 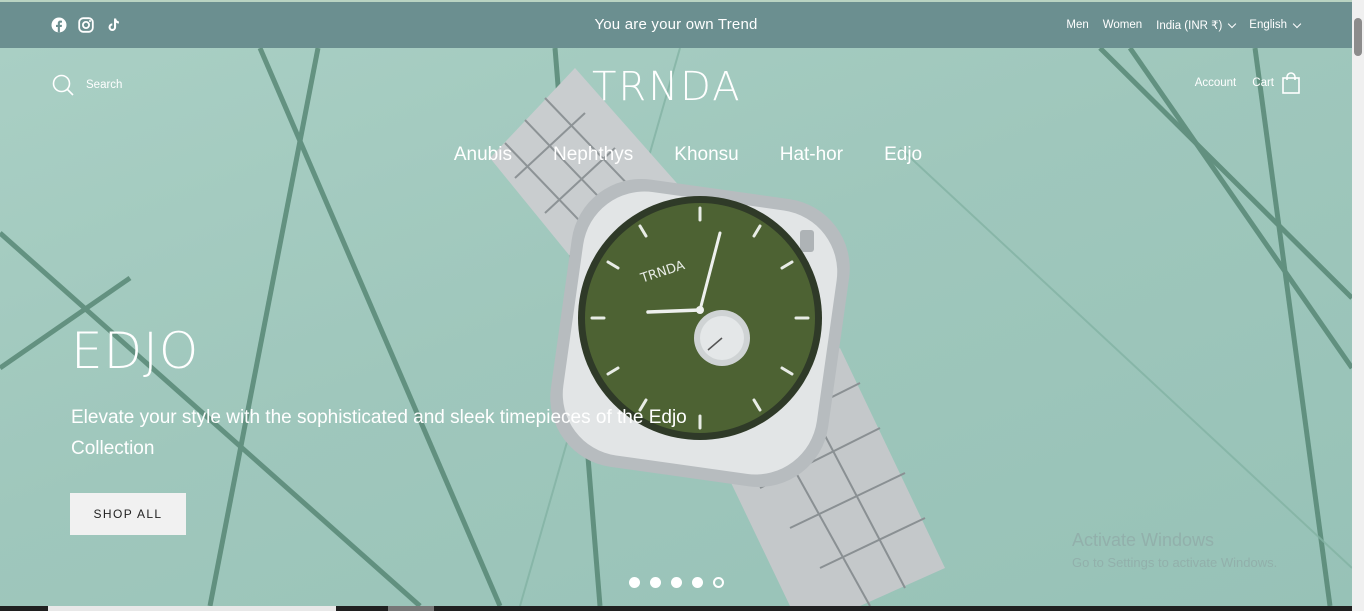 I want to click on watermark-title: Activate Windows, so click(x=1143, y=540).